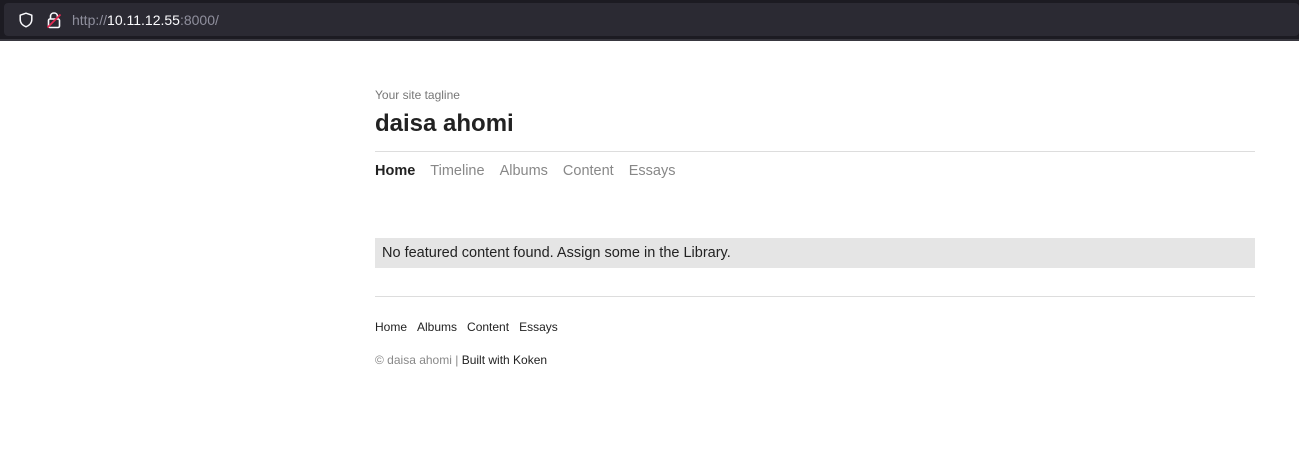 Image resolution: width=1299 pixels, height=453 pixels. Describe the element at coordinates (504, 360) in the screenshot. I see `koken-link: Built with Koken` at that location.